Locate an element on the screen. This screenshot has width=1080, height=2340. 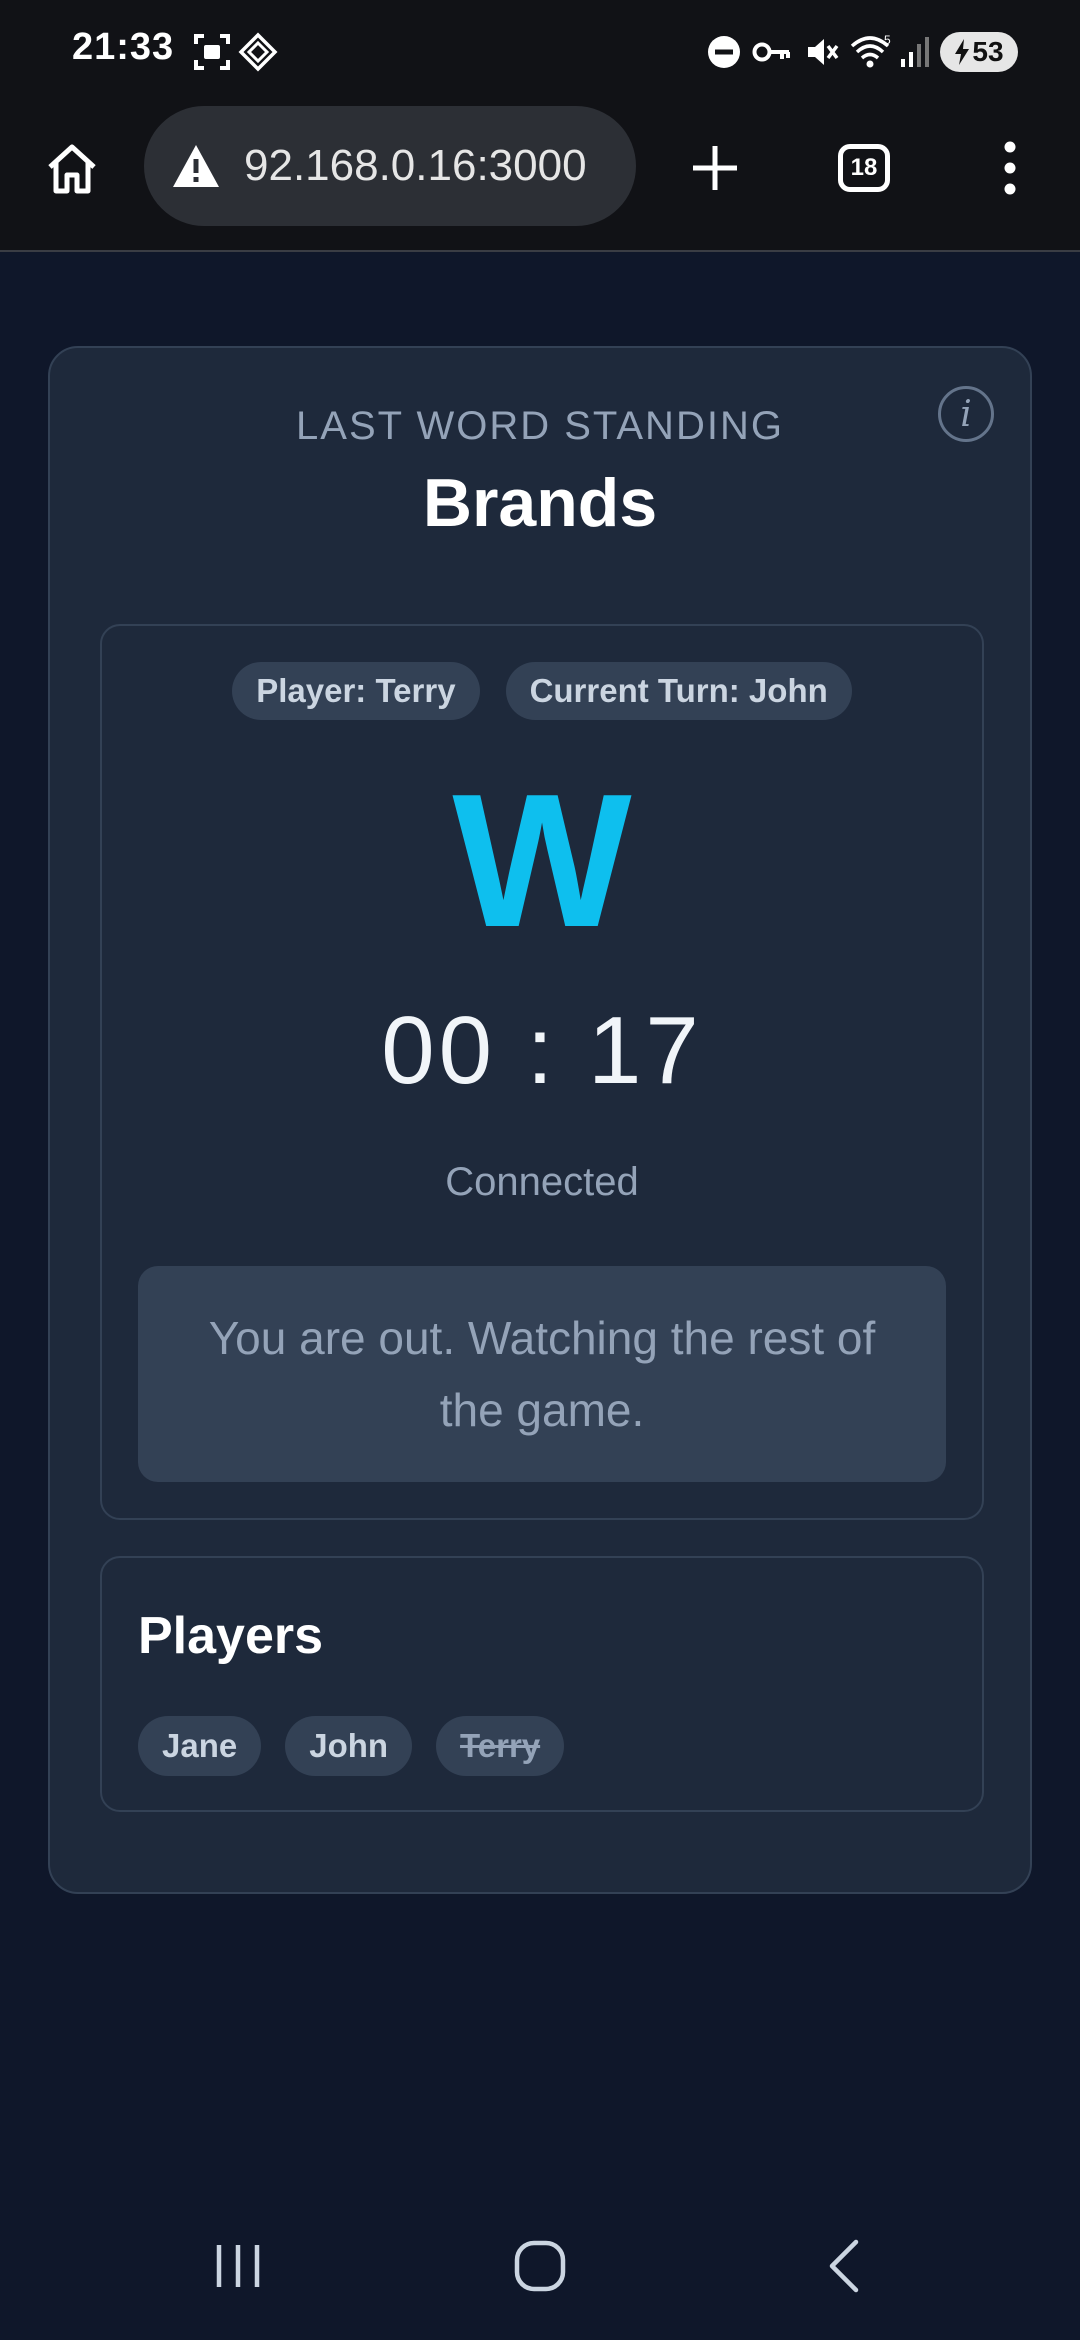
players-panel: Players Jane John Terry is located at coordinates (542, 1684).